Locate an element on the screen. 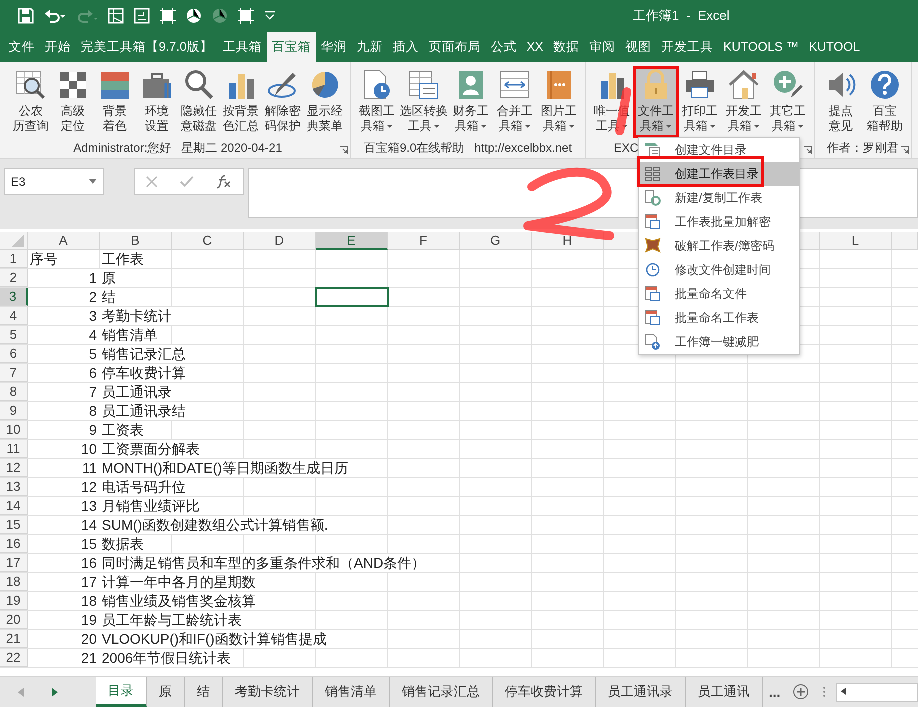  column-header: B is located at coordinates (136, 241).